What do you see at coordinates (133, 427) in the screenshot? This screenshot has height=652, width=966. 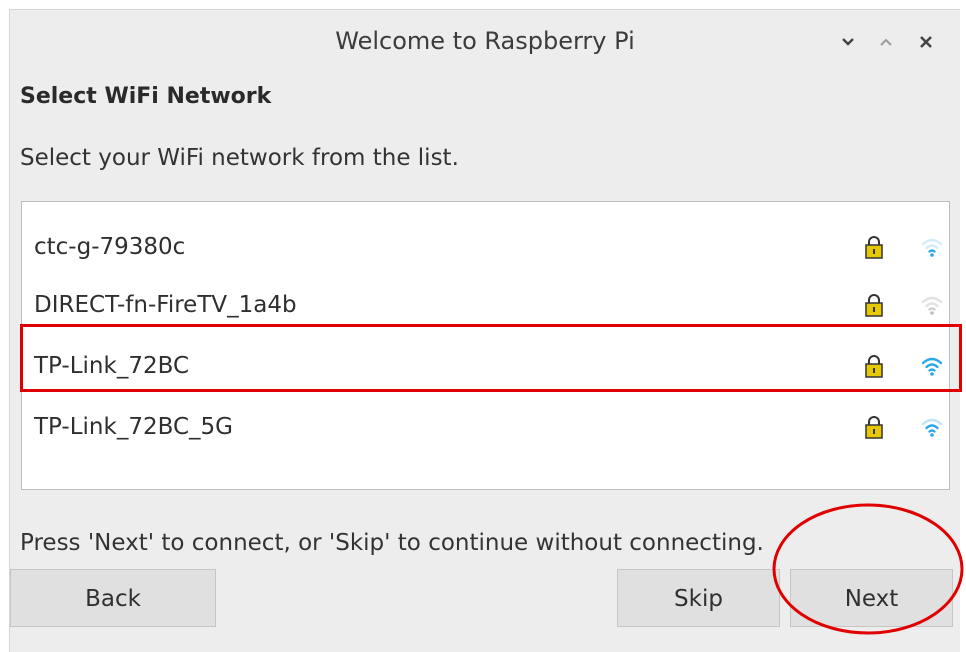 I see `network-ssid: TP-Link_72BC_5G` at bounding box center [133, 427].